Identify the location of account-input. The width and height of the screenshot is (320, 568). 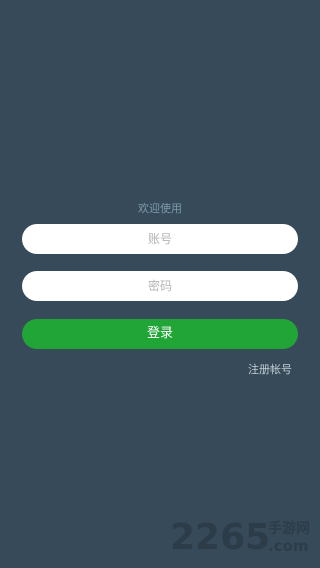
(160, 239).